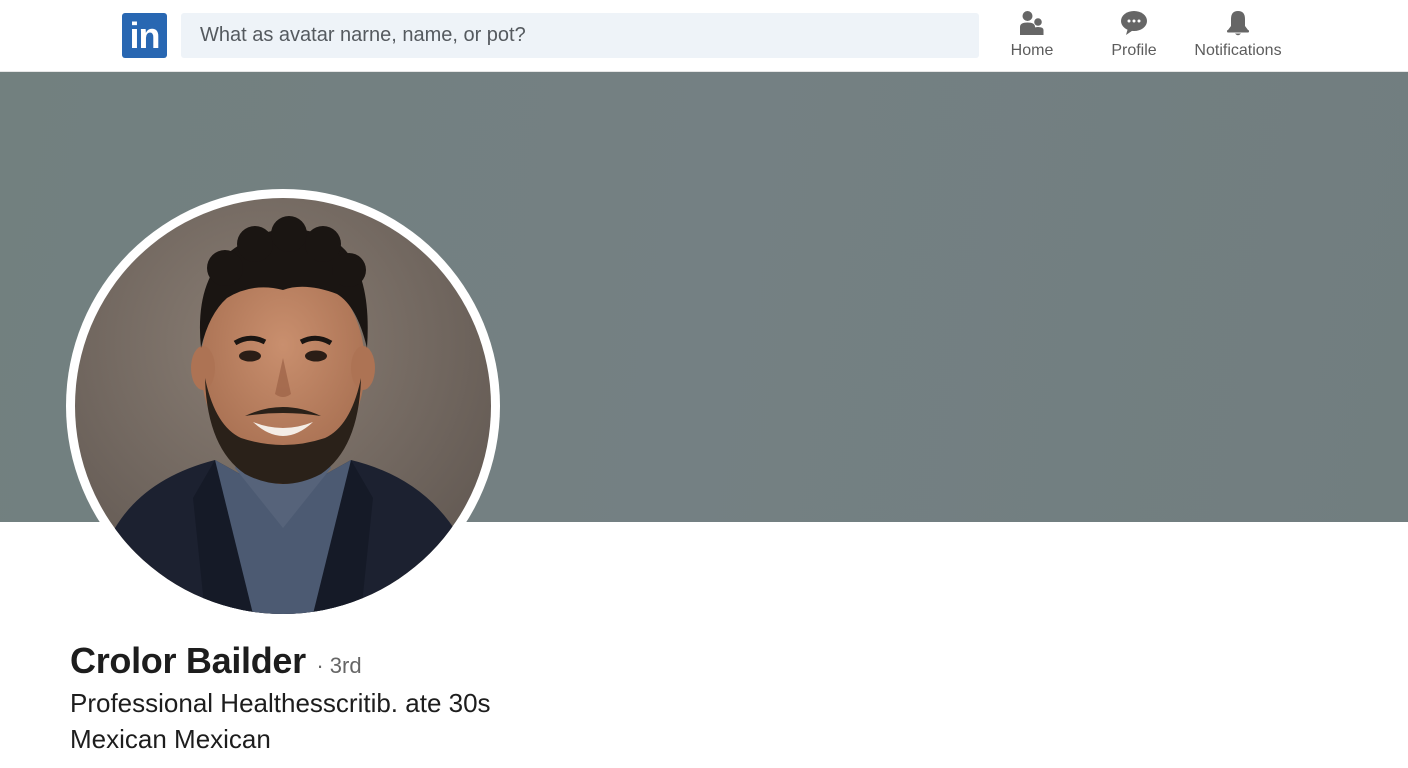  What do you see at coordinates (1238, 38) in the screenshot?
I see `nav-notifications: Notifications` at bounding box center [1238, 38].